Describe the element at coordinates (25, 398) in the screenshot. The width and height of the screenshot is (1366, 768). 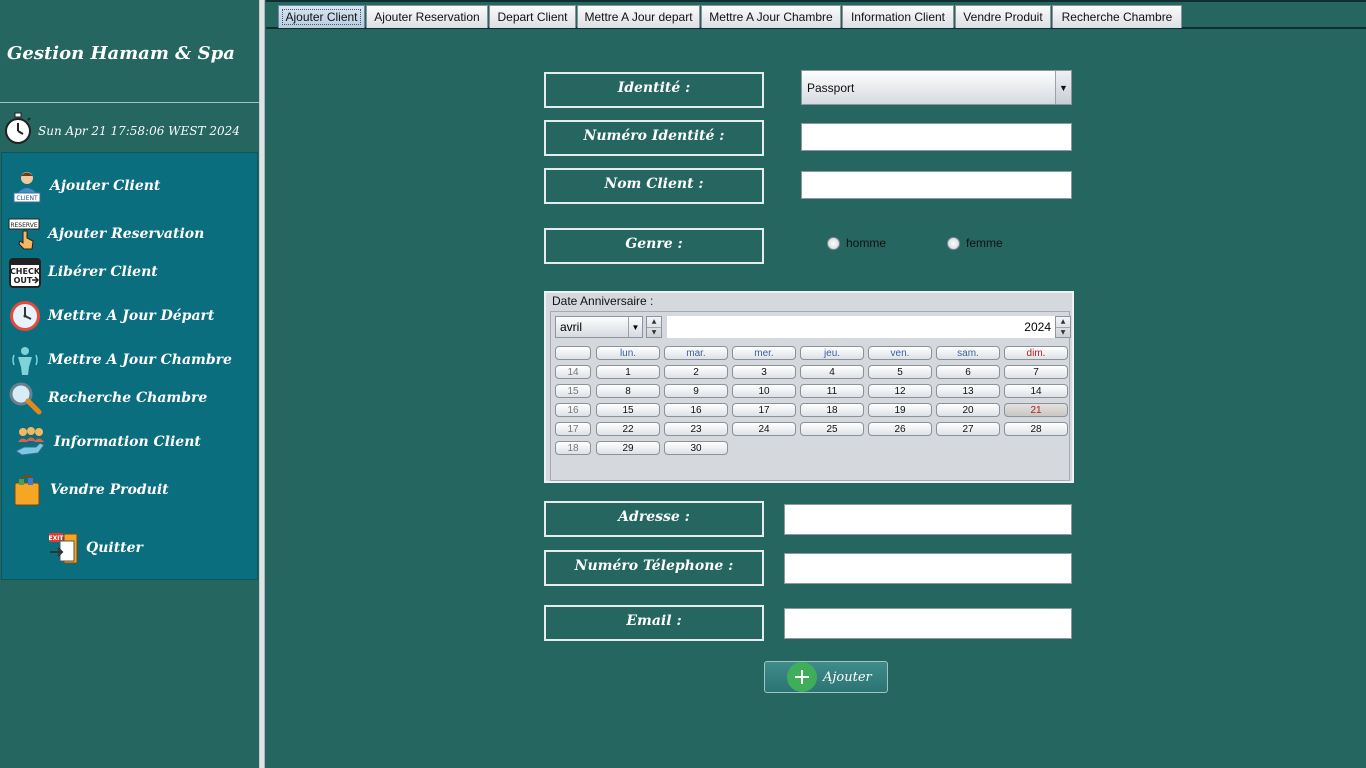
I see `search-icon` at that location.